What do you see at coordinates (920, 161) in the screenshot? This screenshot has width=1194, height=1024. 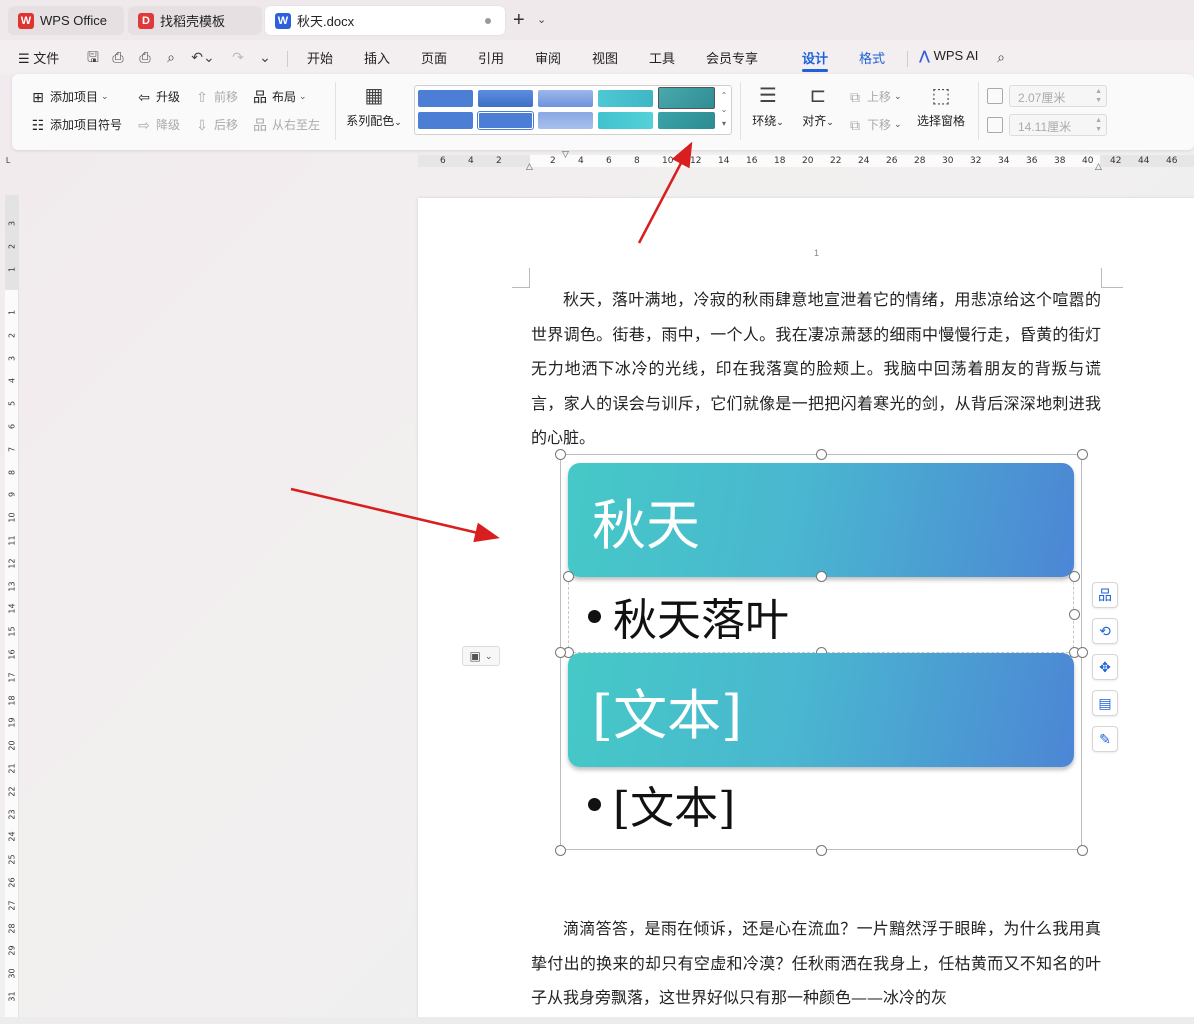 I see `ruler-tick-label: 28` at bounding box center [920, 161].